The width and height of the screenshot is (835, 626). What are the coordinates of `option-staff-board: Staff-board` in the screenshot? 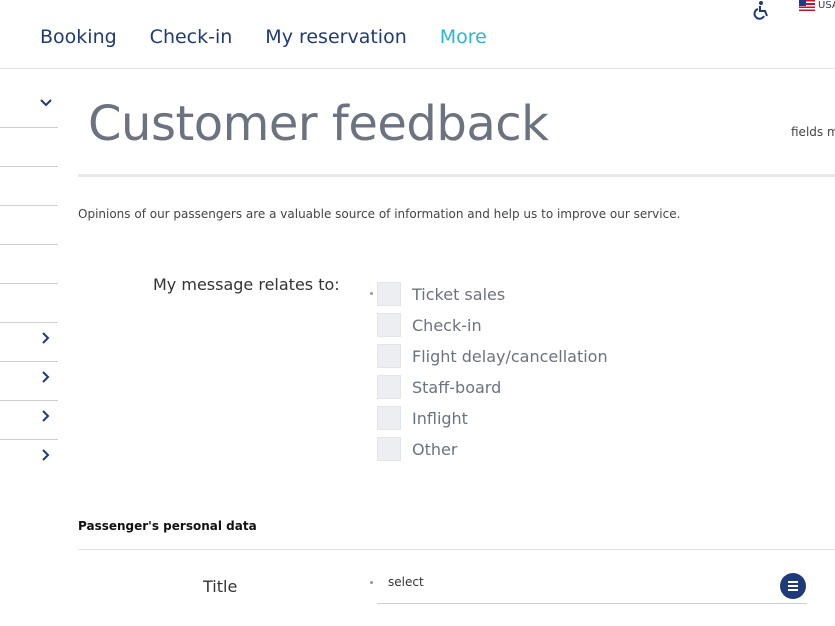 It's located at (439, 387).